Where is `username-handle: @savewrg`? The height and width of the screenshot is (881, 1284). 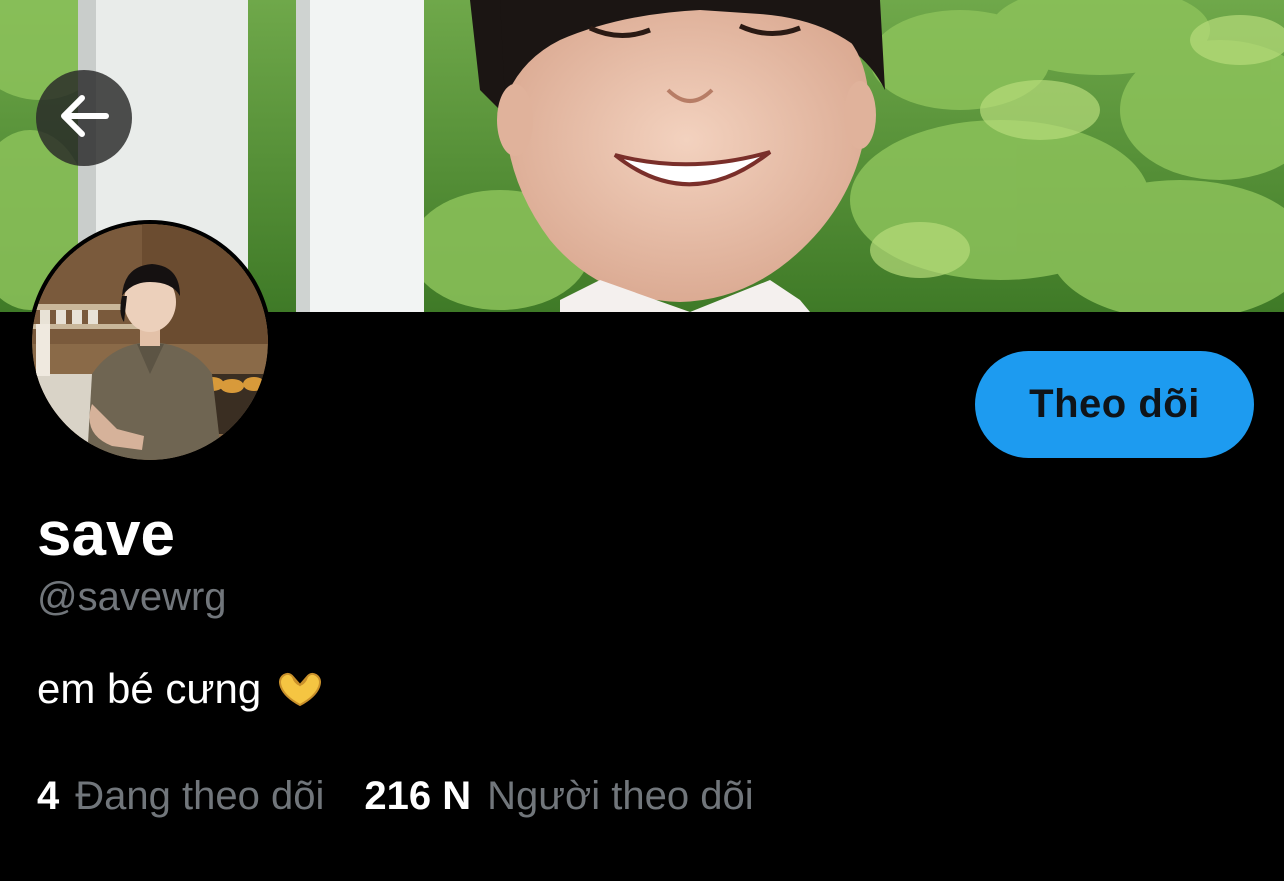 username-handle: @savewrg is located at coordinates (132, 597).